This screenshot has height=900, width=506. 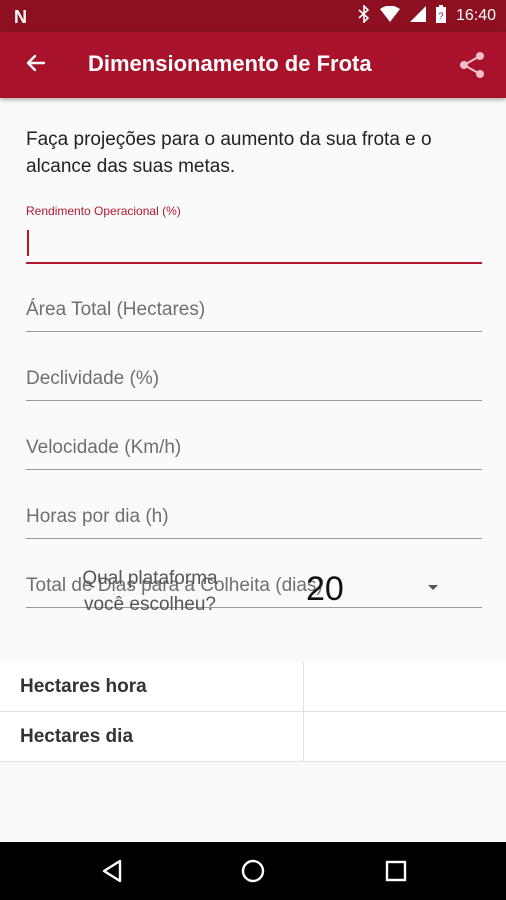 I want to click on area-placeholder: Área Total (Hectares), so click(x=116, y=309).